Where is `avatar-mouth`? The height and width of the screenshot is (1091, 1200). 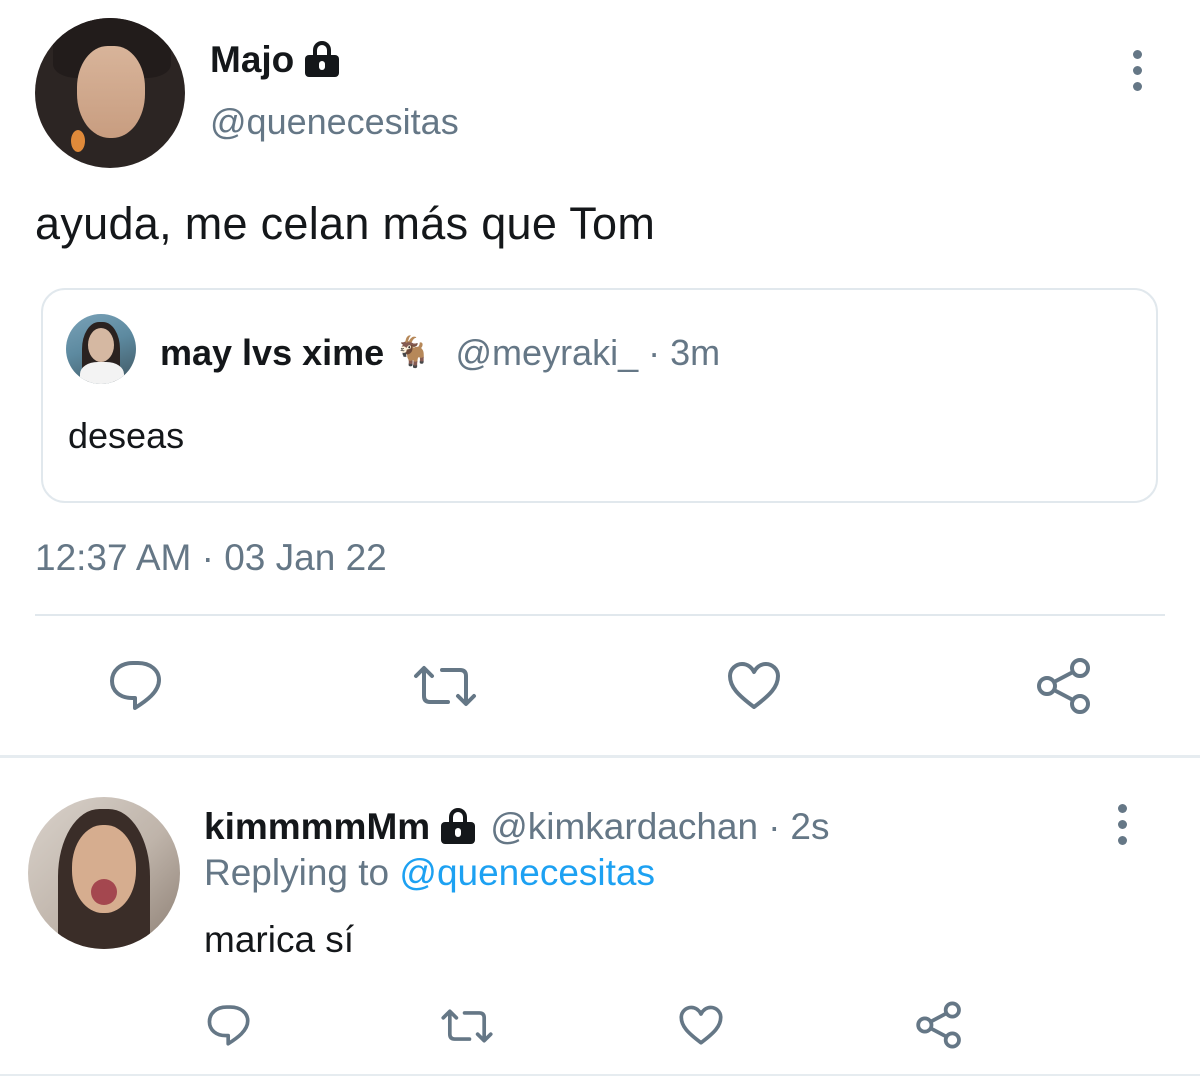
avatar-mouth is located at coordinates (104, 892).